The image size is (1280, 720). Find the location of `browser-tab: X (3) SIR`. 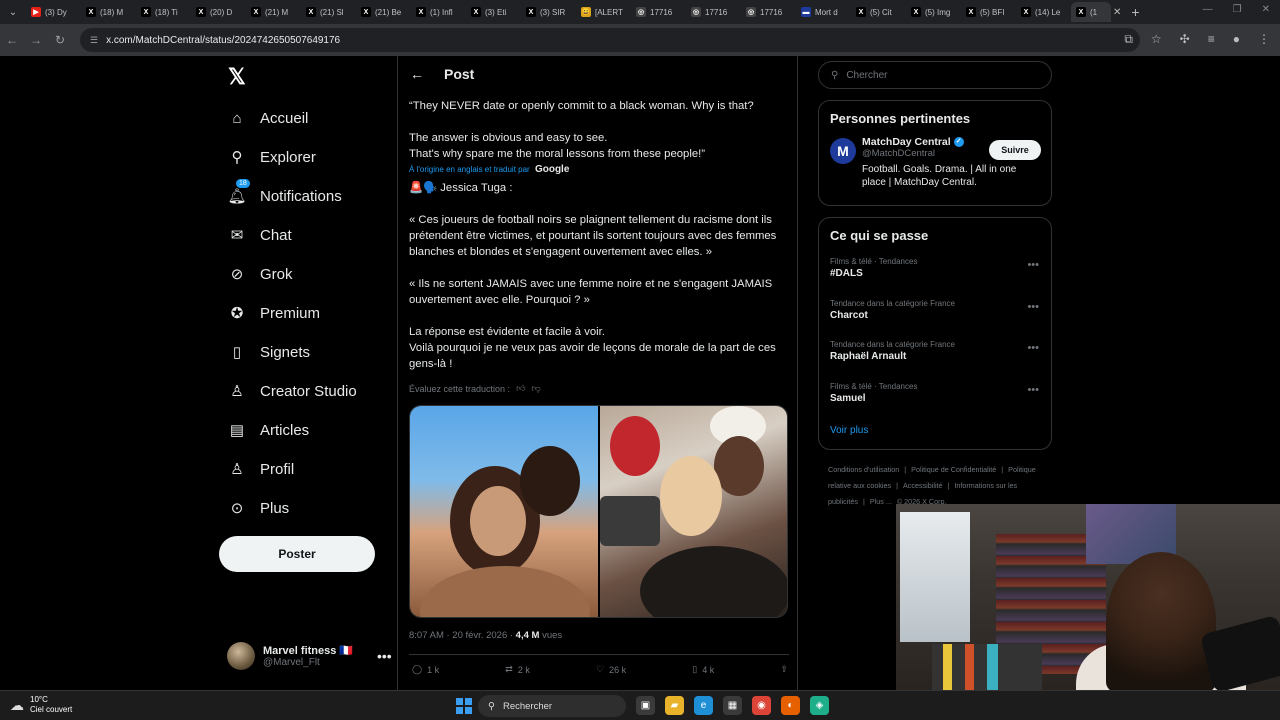

browser-tab: X (3) SIR is located at coordinates (548, 12).